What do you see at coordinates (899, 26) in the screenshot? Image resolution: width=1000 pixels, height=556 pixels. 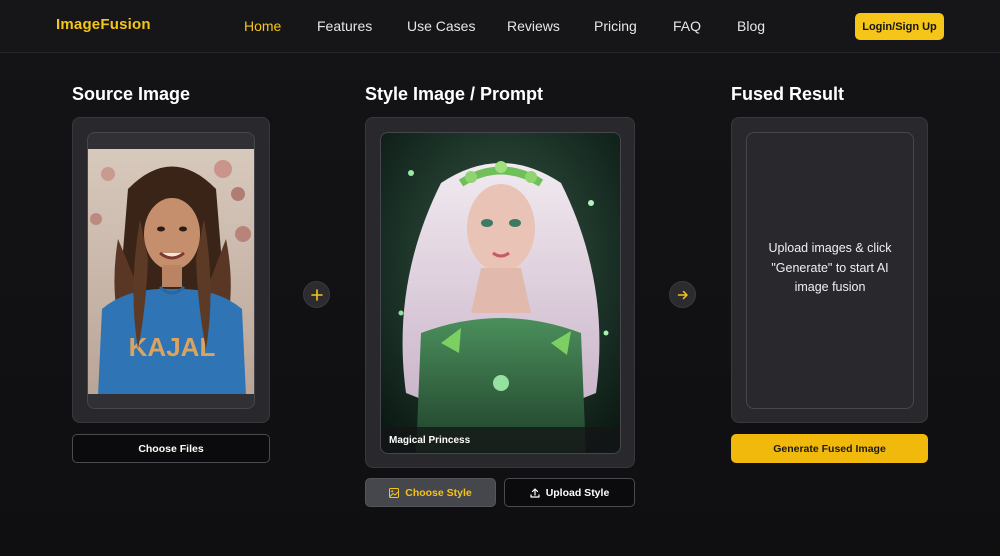 I see `login-signup-button: Login/Sign Up` at bounding box center [899, 26].